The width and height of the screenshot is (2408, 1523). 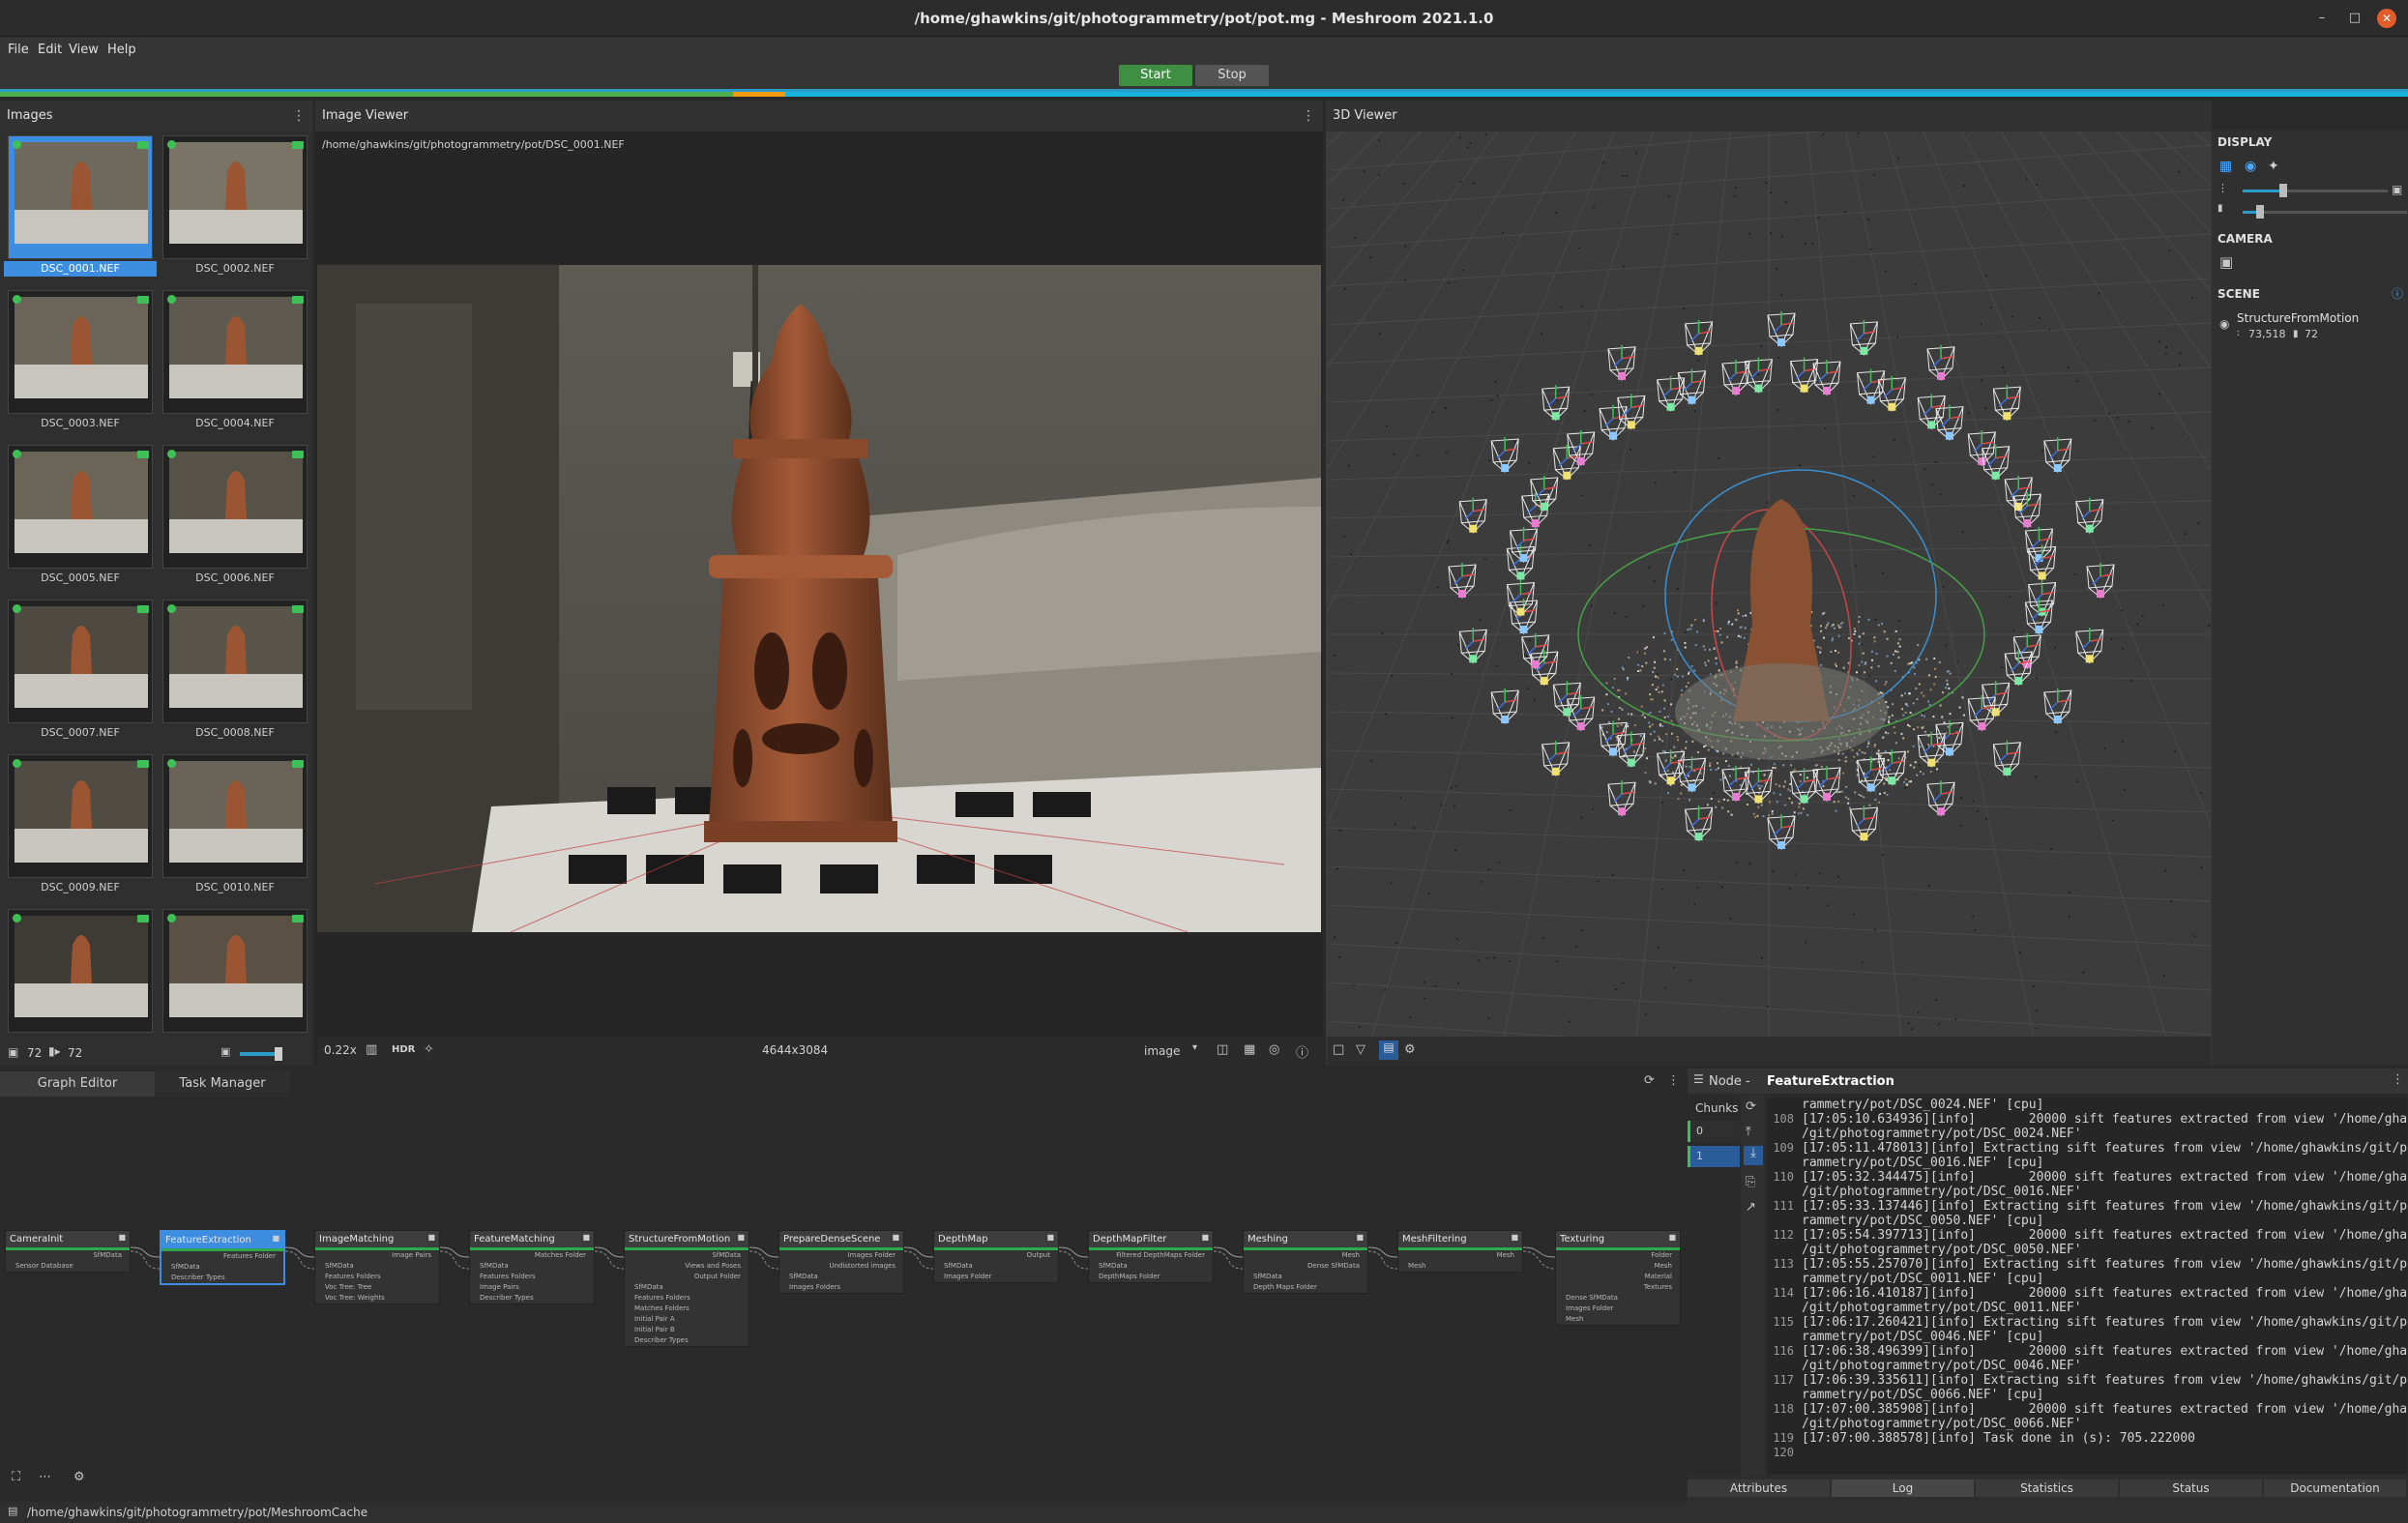 I want to click on menu-edit: Edit, so click(x=50, y=50).